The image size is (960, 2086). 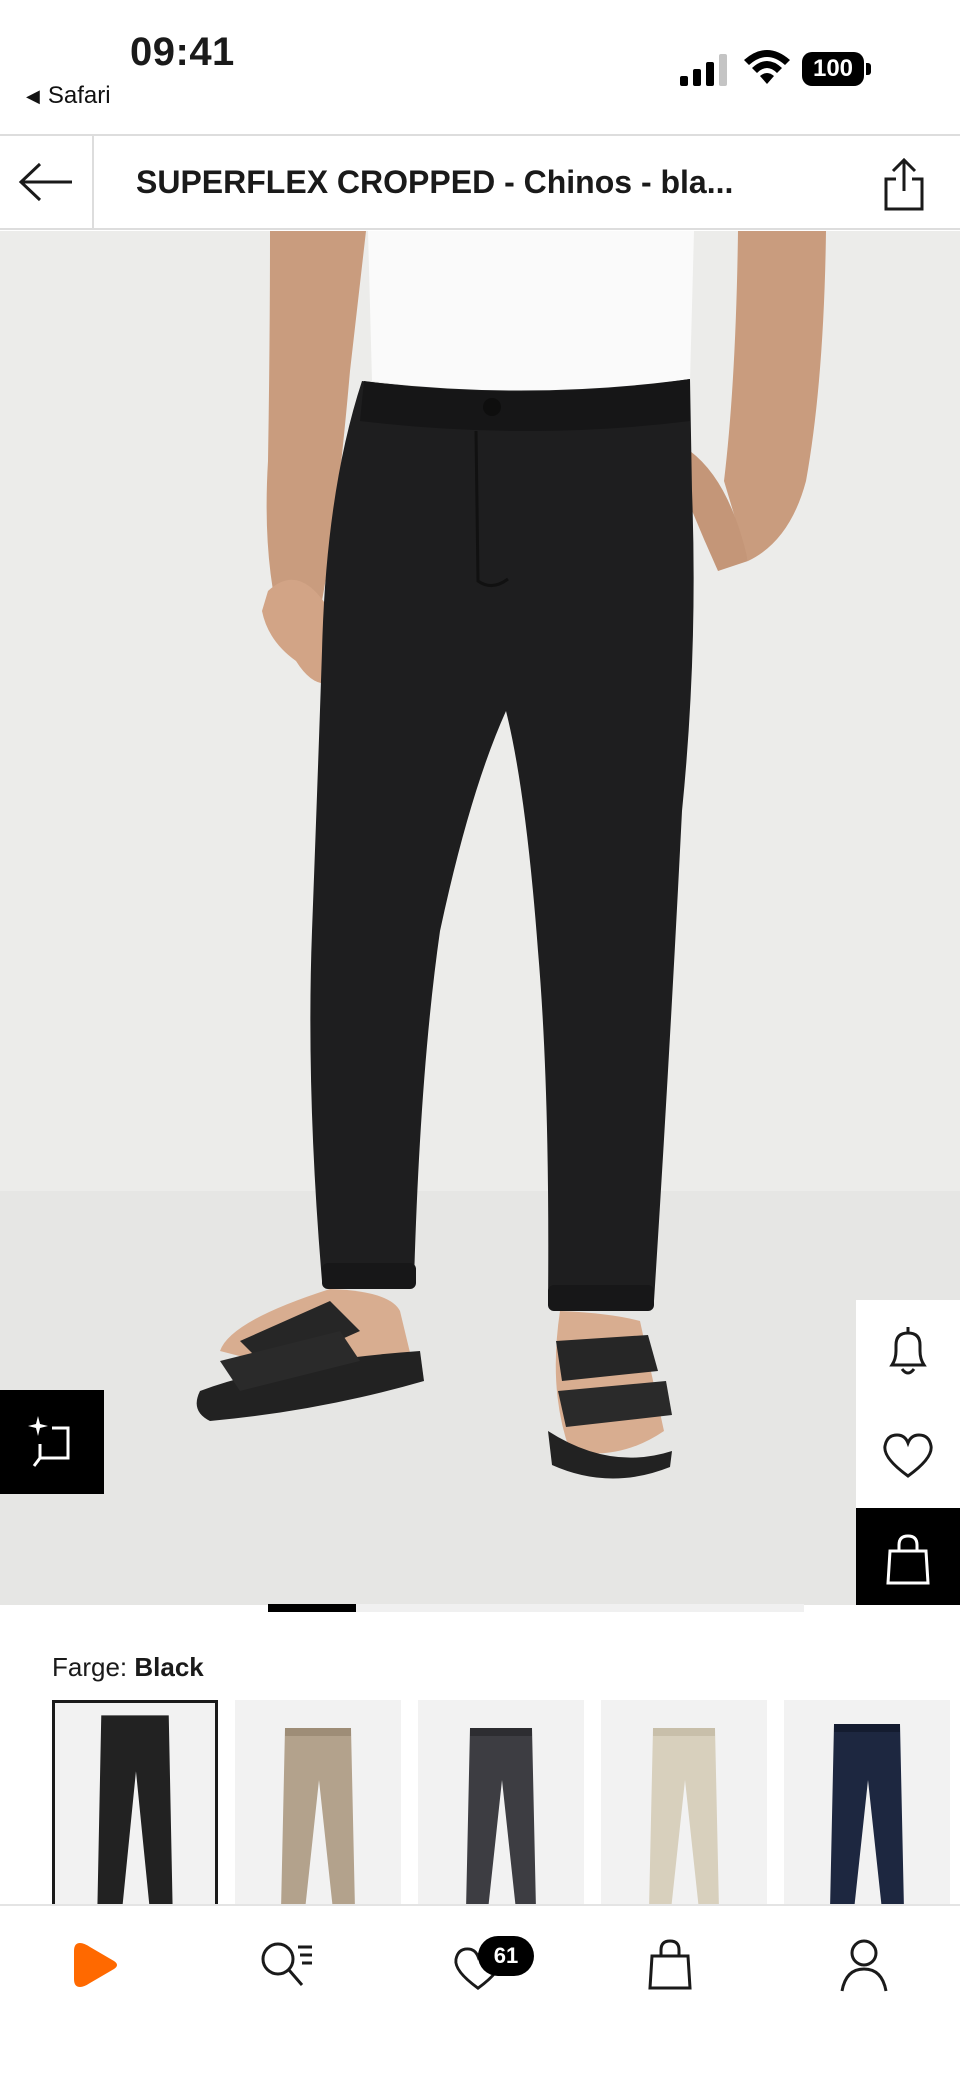 I want to click on color-swatch-beige, so click(x=318, y=1805).